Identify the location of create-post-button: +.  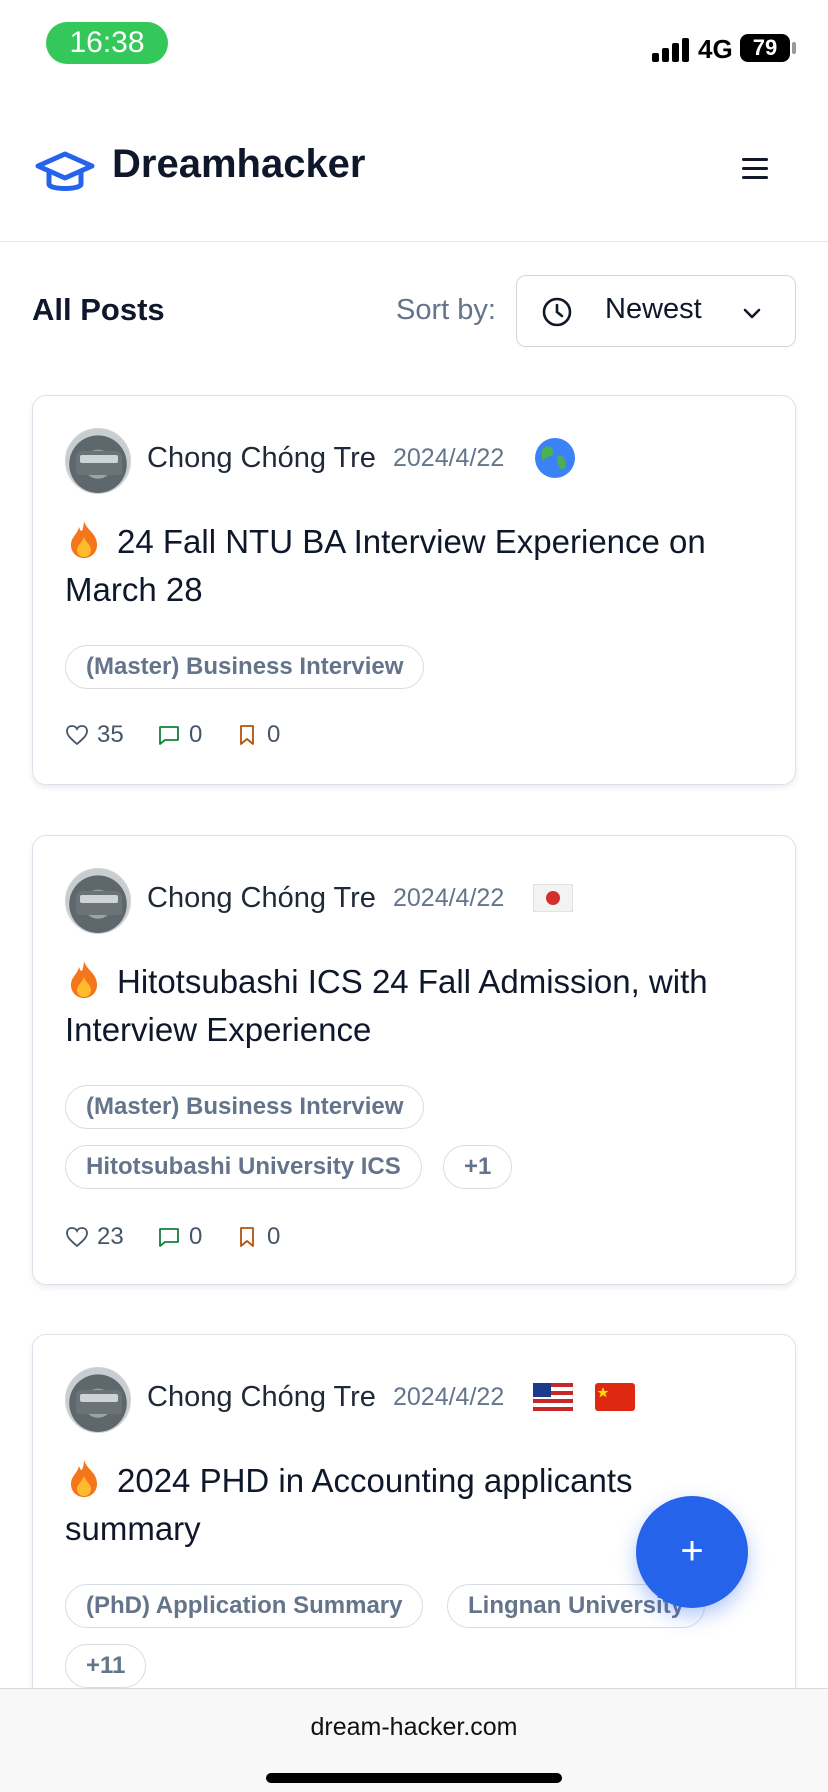
(692, 1552).